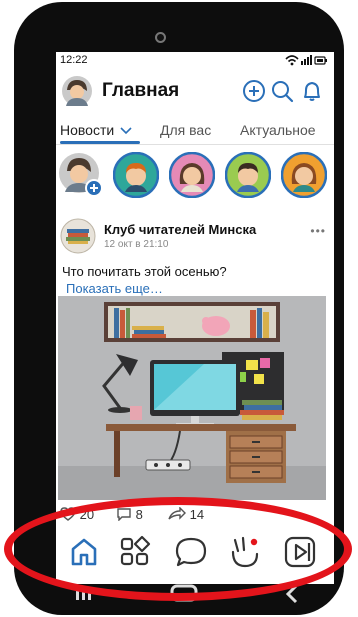  I want to click on post-header: Клуб читателей Минска 12 окт в 21:10 •••, so click(195, 236).